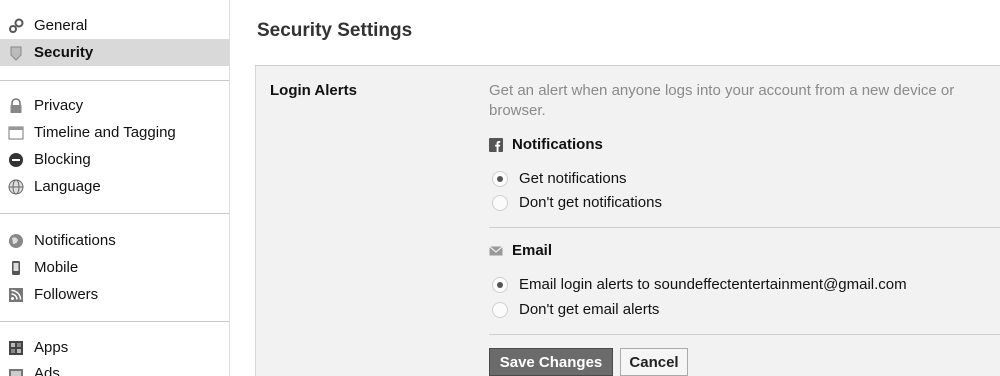  What do you see at coordinates (114, 52) in the screenshot?
I see `sidebar-item-security: Security` at bounding box center [114, 52].